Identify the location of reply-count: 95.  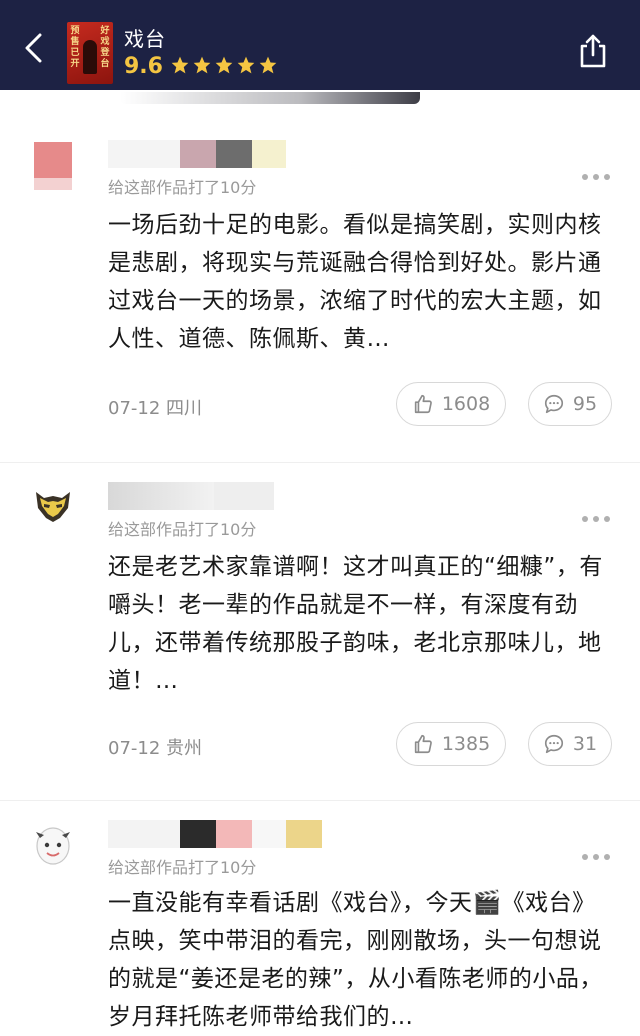
(585, 404).